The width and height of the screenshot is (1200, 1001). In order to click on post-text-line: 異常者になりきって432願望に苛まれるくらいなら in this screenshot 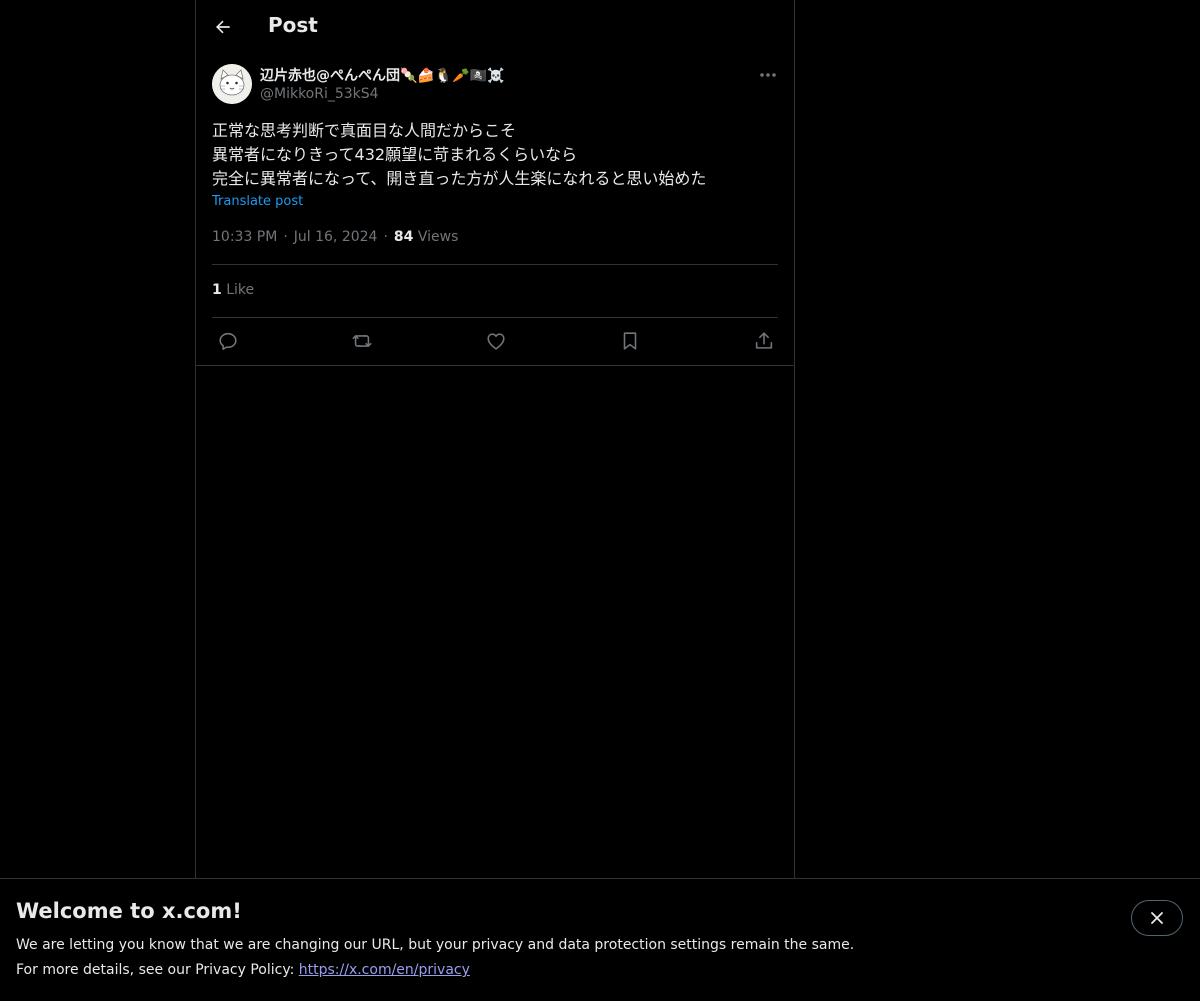, I will do `click(395, 154)`.